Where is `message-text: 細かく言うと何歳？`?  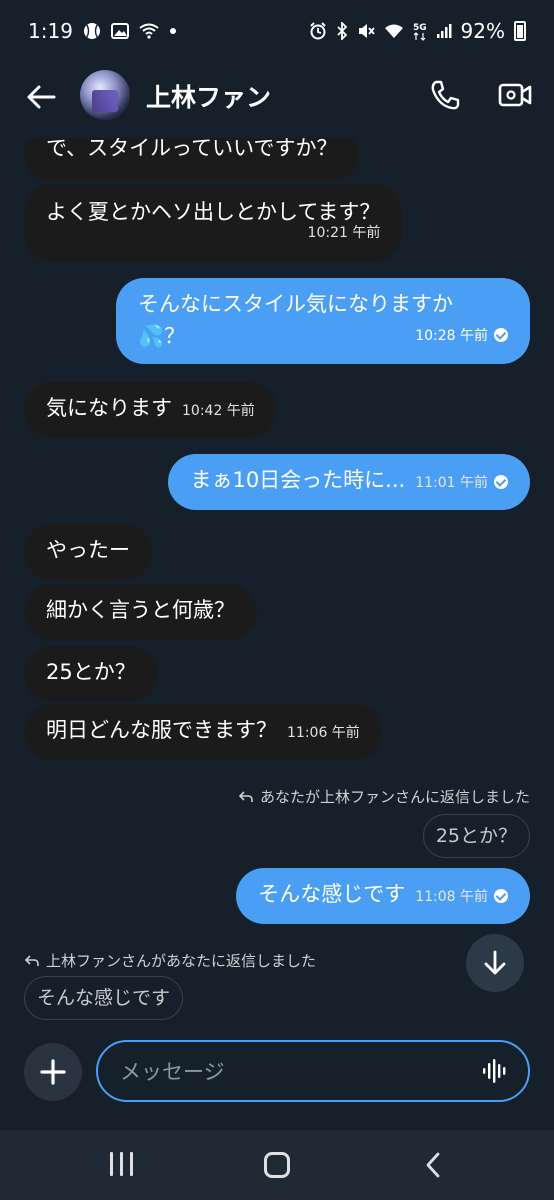 message-text: 細かく言うと何歳？ is located at coordinates (140, 610).